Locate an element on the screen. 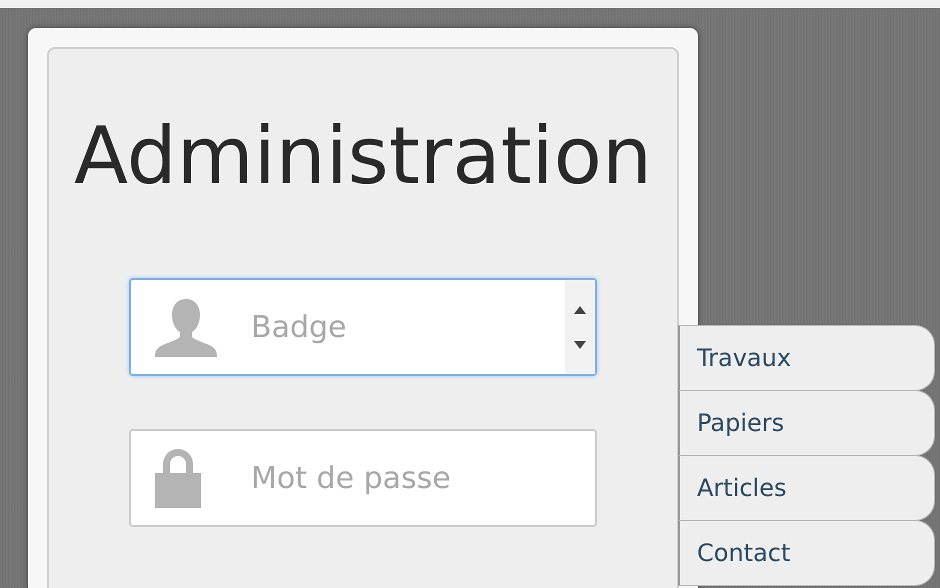 This screenshot has height=588, width=940. up-arrow-icon is located at coordinates (580, 310).